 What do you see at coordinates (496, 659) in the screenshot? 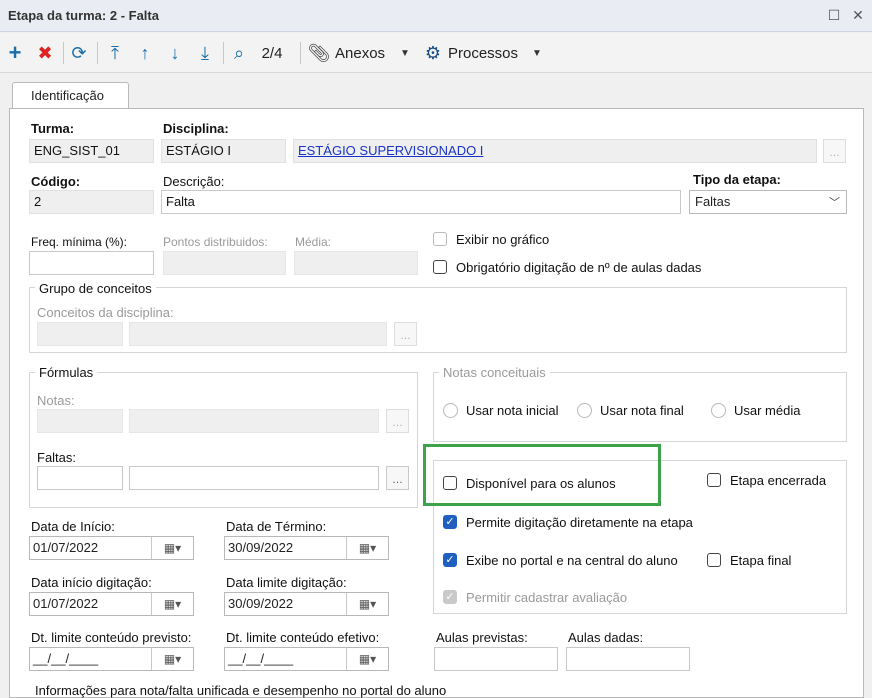
I see `aulas-previstas-field` at bounding box center [496, 659].